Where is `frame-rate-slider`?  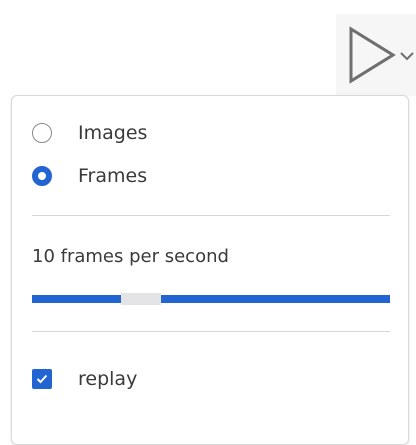
frame-rate-slider is located at coordinates (211, 299).